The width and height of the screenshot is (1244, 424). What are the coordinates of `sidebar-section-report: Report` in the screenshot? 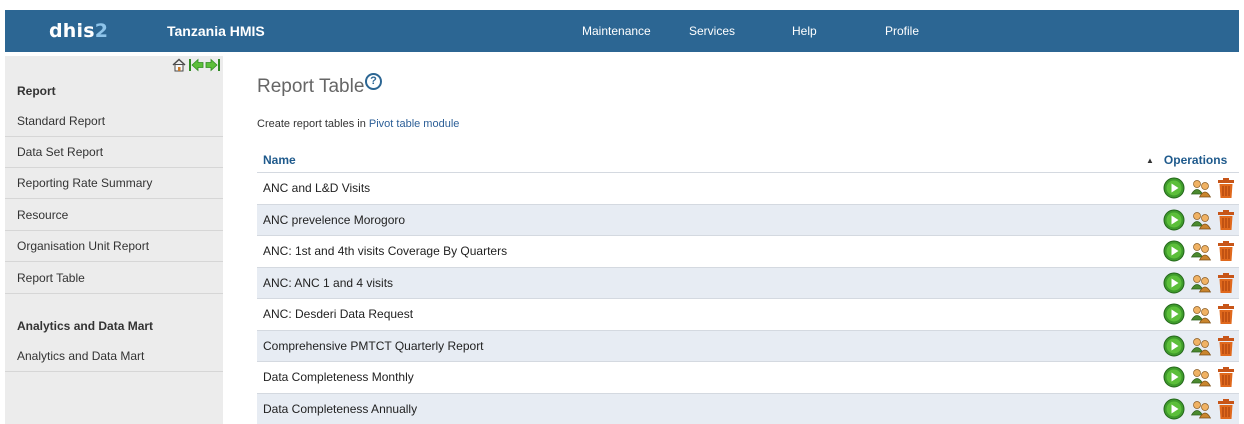 It's located at (36, 91).